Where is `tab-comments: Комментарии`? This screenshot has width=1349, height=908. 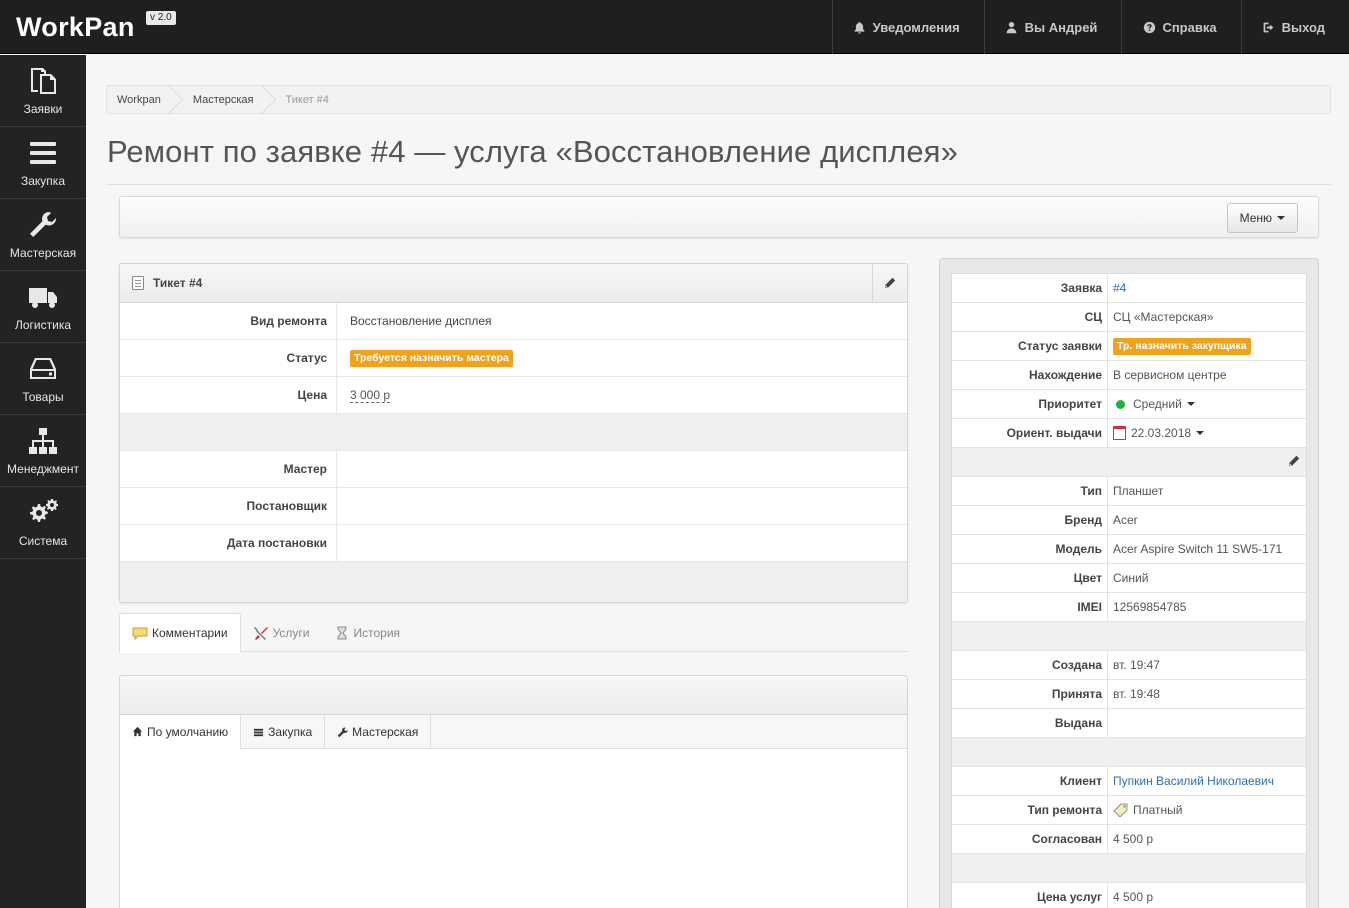
tab-comments: Комментарии is located at coordinates (180, 633).